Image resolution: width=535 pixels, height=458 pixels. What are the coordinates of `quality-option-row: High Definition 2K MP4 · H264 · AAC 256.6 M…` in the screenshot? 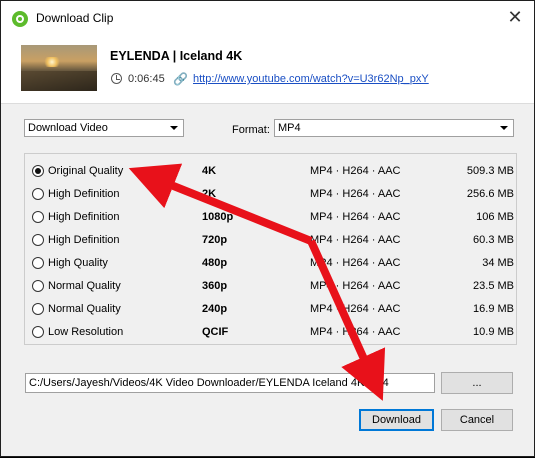 It's located at (270, 194).